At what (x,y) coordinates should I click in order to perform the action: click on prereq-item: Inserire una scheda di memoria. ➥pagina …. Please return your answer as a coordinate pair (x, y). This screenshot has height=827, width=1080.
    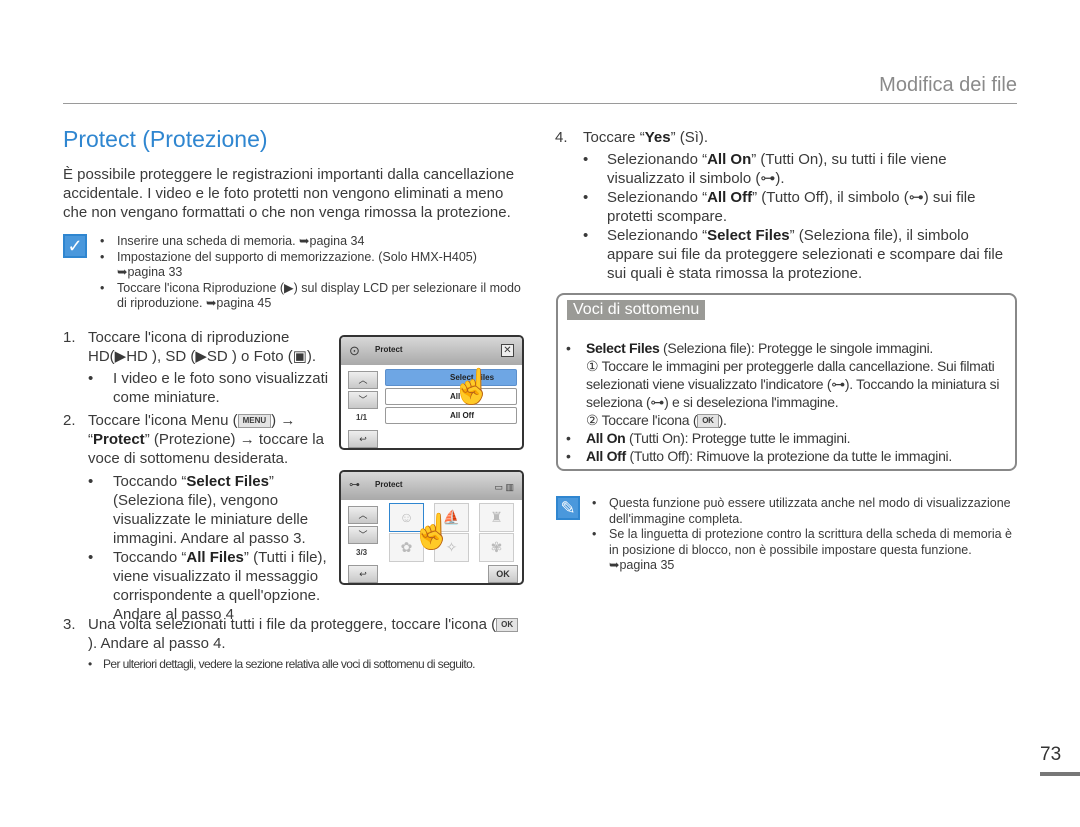
    Looking at the image, I should click on (241, 241).